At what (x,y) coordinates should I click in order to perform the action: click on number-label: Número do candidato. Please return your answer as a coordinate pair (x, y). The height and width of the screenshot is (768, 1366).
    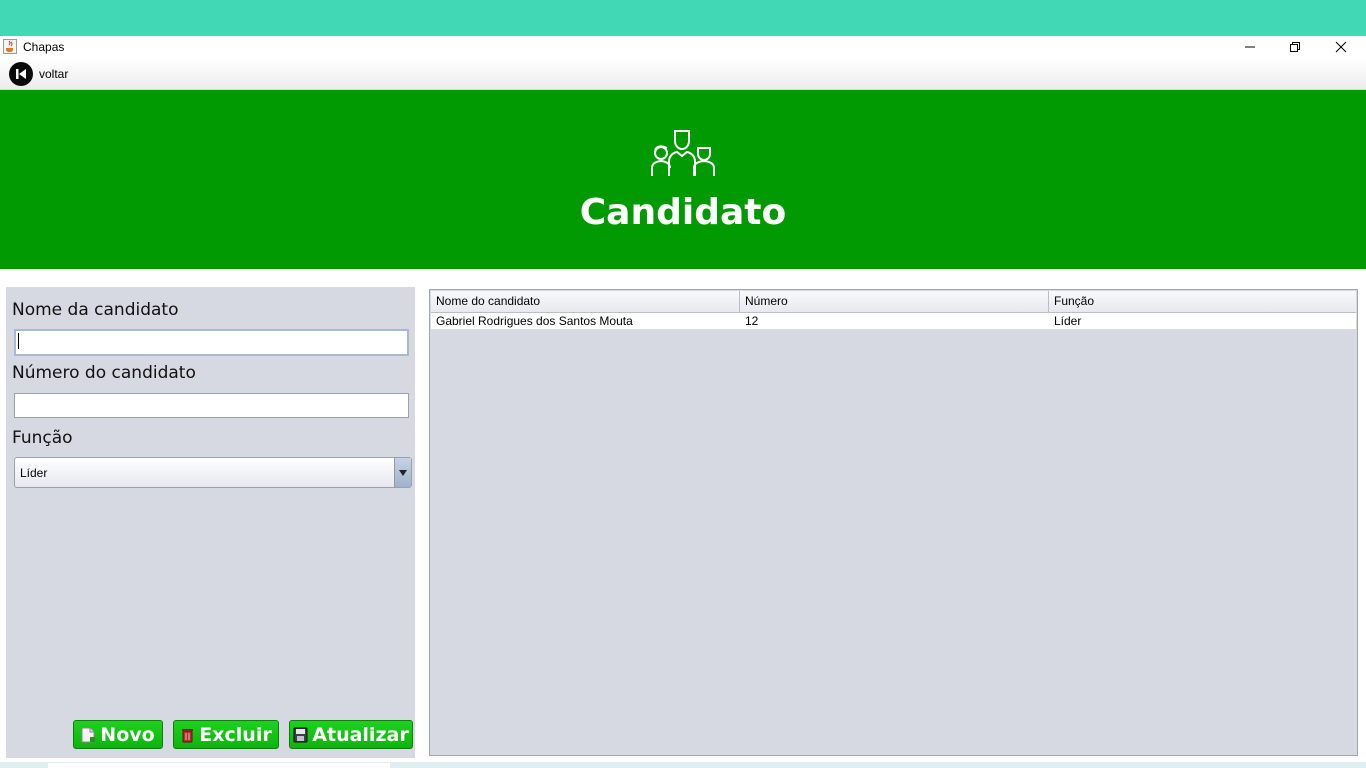
    Looking at the image, I should click on (104, 373).